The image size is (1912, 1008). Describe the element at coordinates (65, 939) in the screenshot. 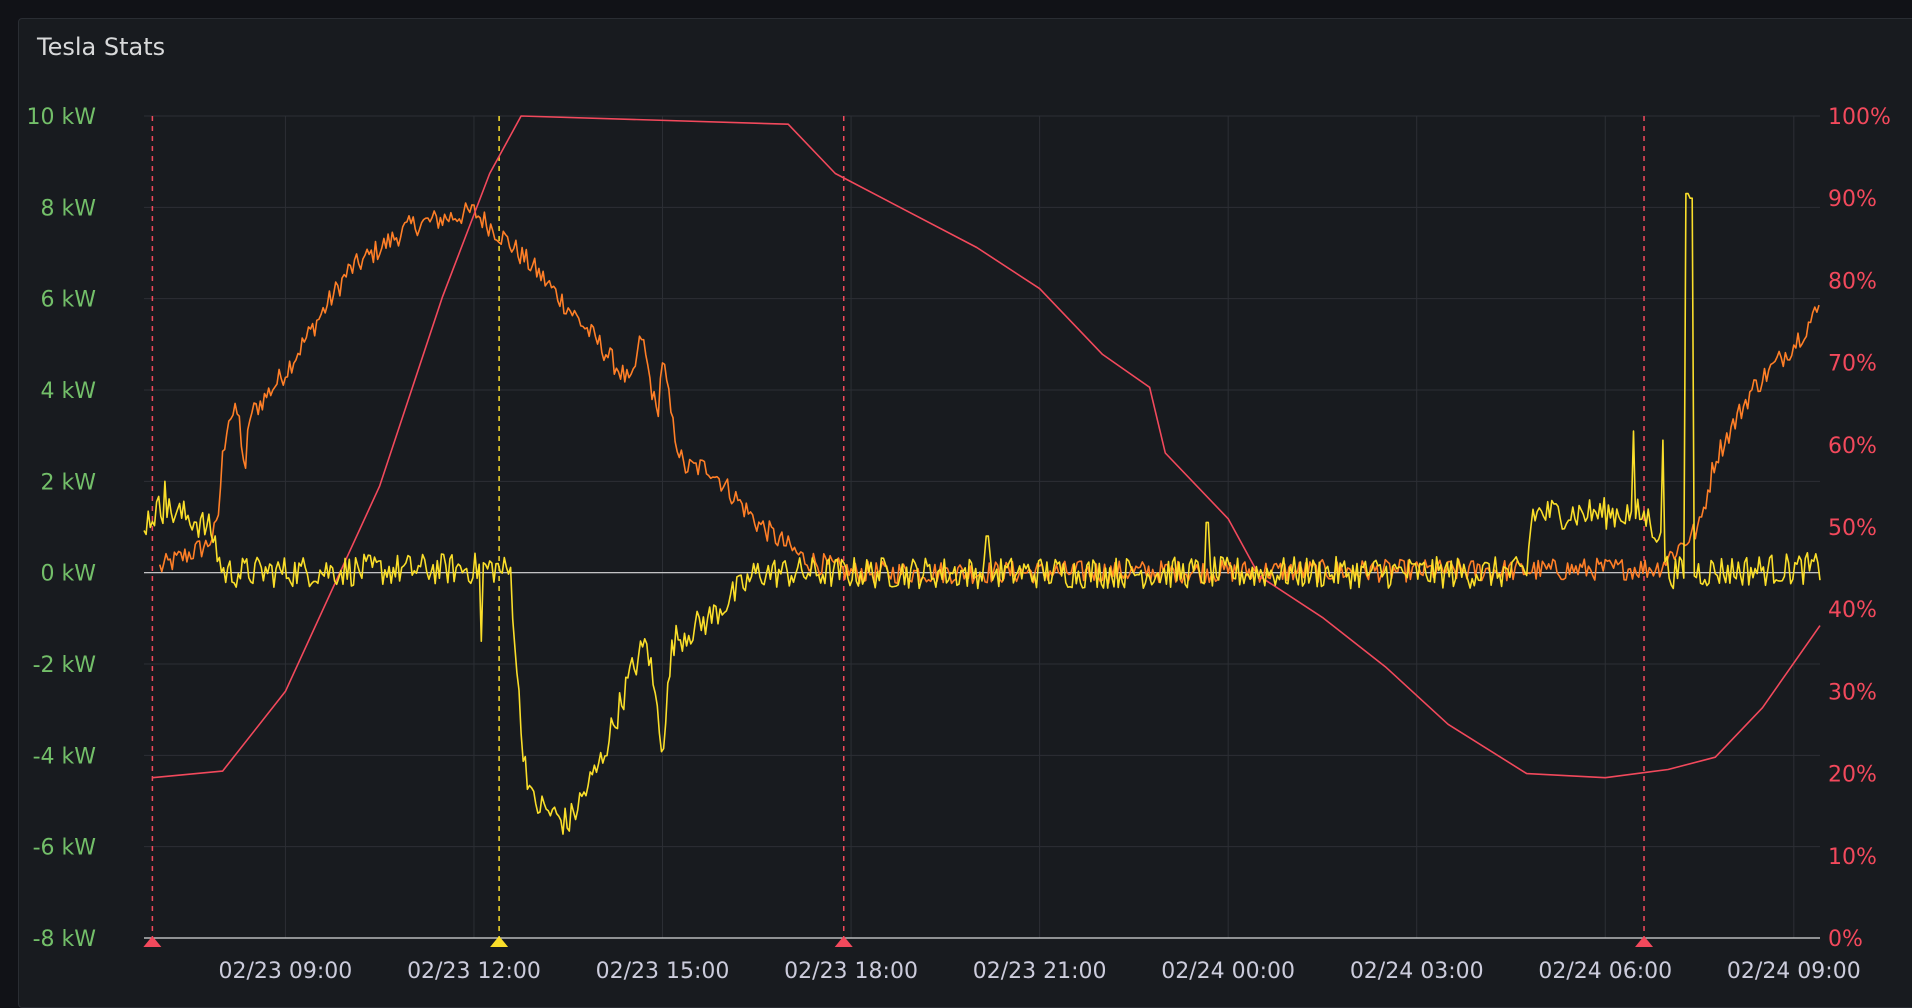

I see `y-left-tick-label: -8 kW` at that location.